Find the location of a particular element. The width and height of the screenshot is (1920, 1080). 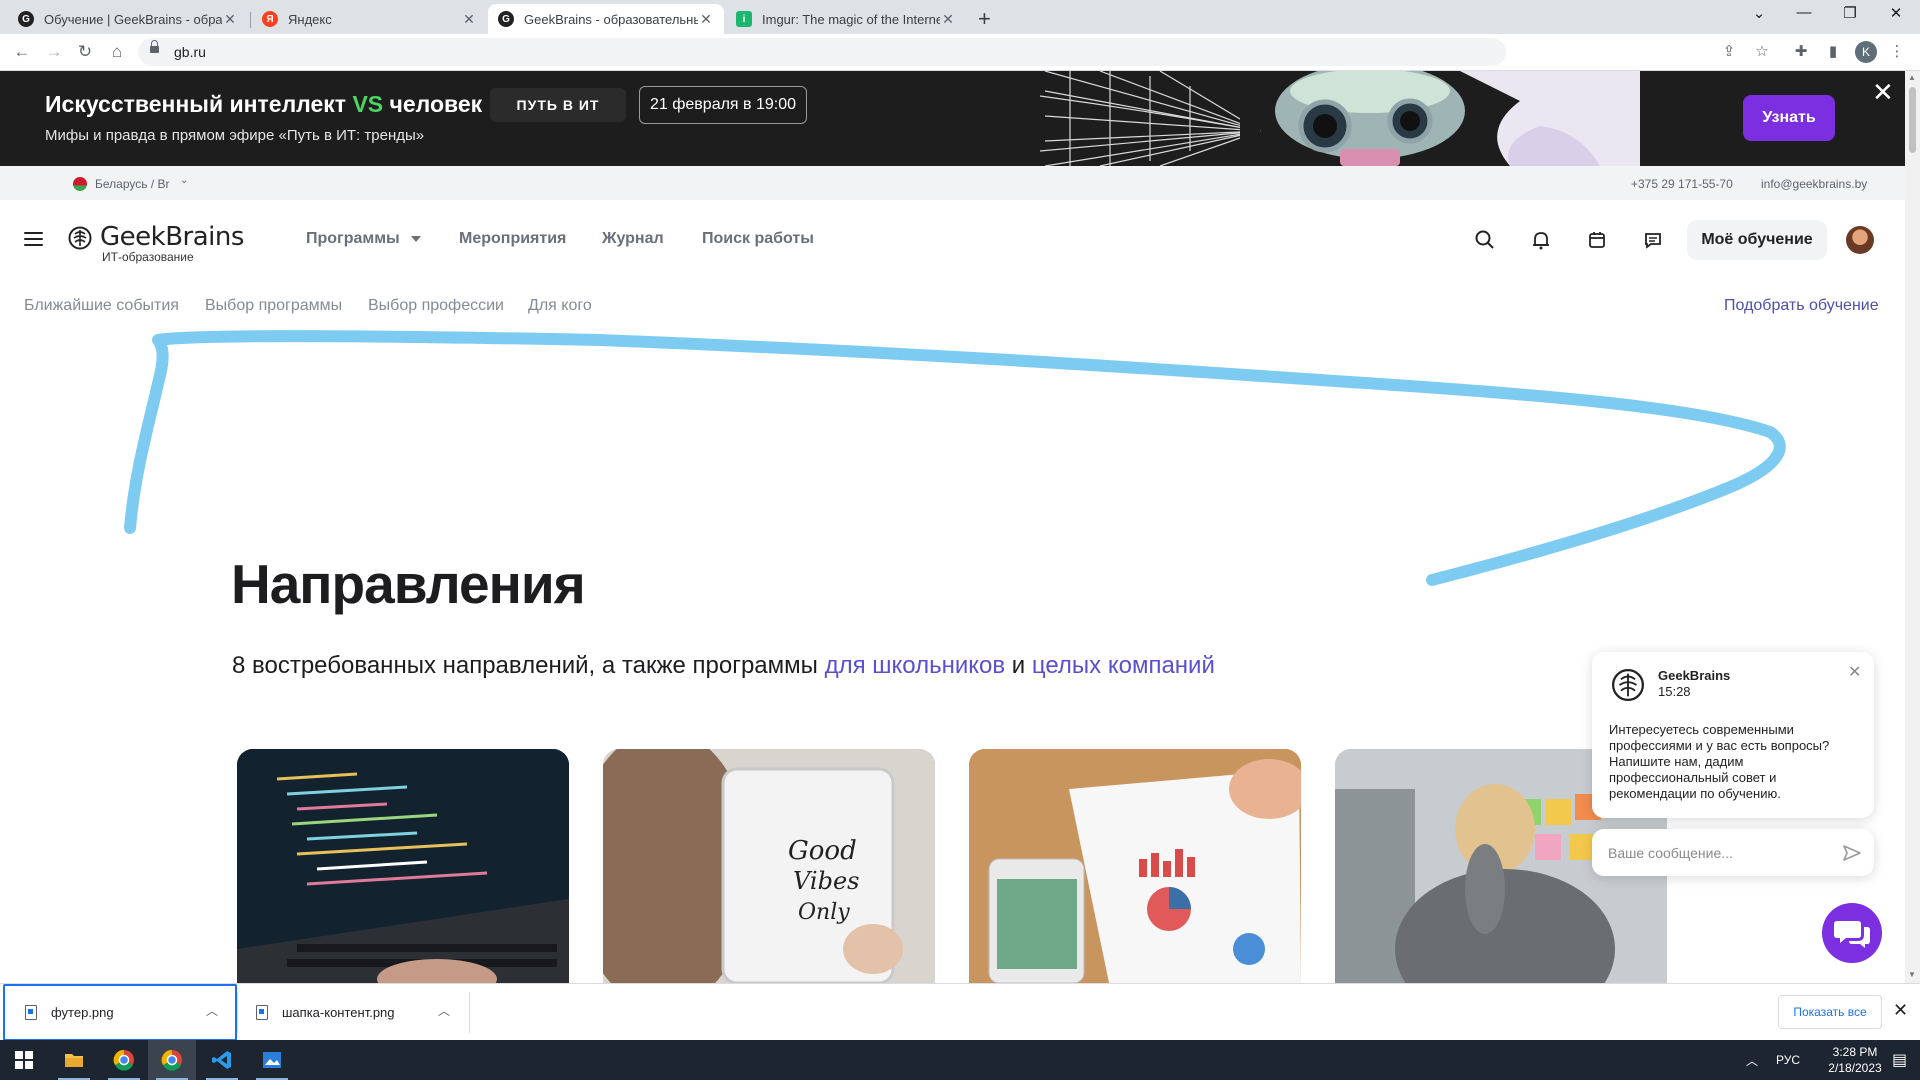

taskbar-chrome is located at coordinates (172, 1060).